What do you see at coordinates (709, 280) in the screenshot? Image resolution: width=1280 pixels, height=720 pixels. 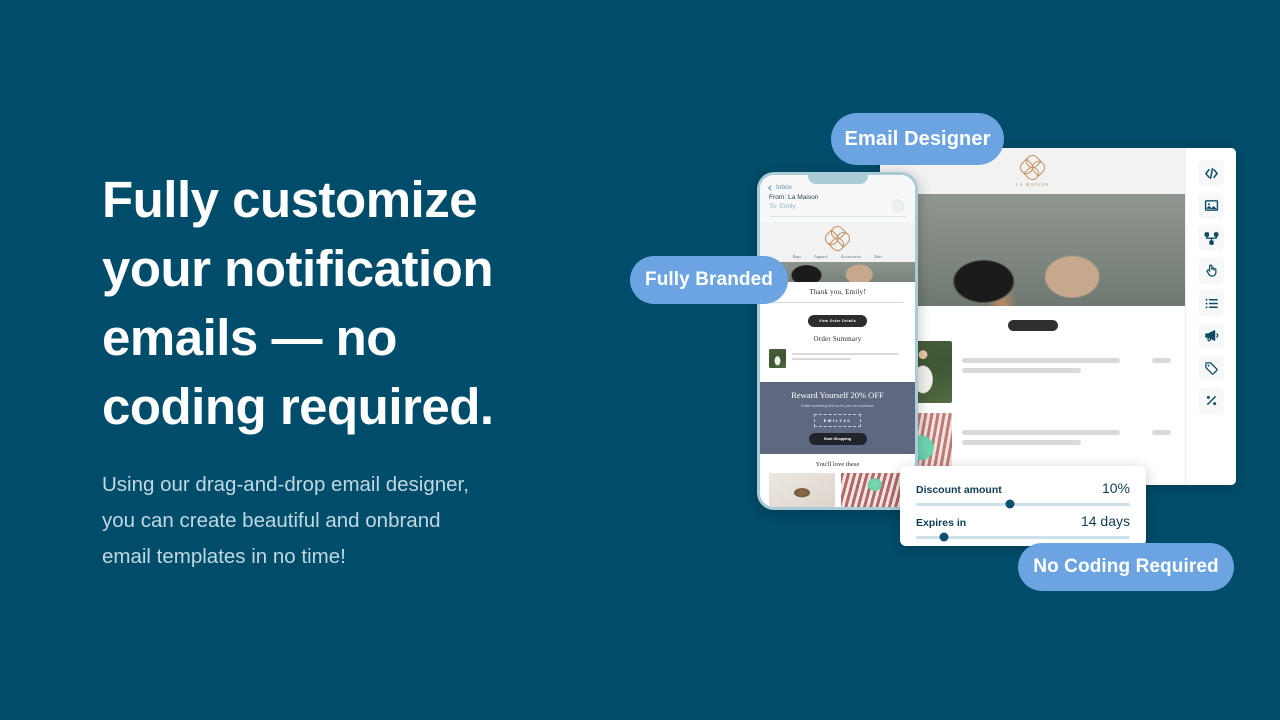 I see `badge-fully-branded: Fully Branded` at bounding box center [709, 280].